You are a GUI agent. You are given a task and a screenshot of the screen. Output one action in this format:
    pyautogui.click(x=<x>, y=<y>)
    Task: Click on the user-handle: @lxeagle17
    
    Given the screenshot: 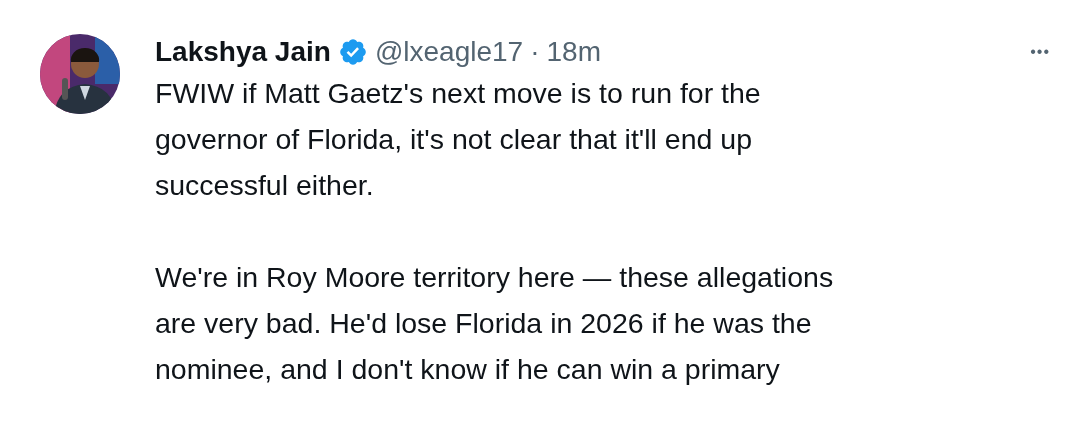 What is the action you would take?
    pyautogui.click(x=449, y=52)
    